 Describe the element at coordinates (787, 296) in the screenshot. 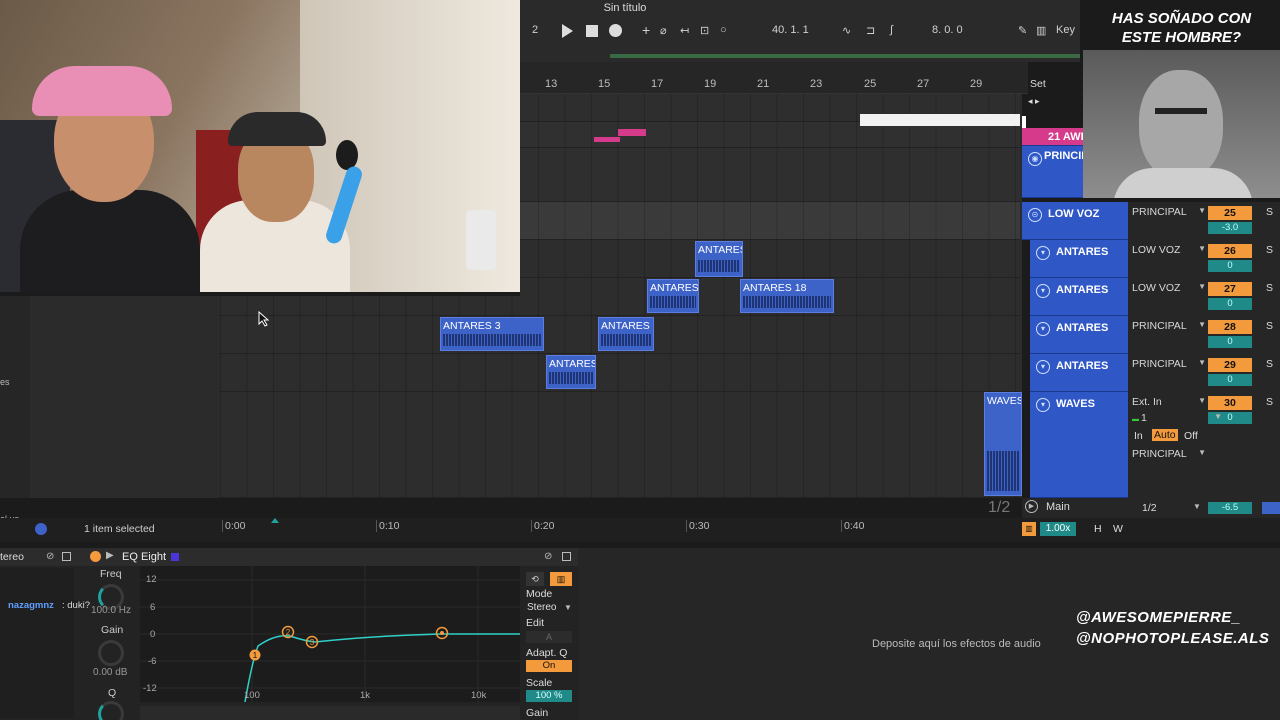

I see `audio-clip: ANTARES 18` at that location.